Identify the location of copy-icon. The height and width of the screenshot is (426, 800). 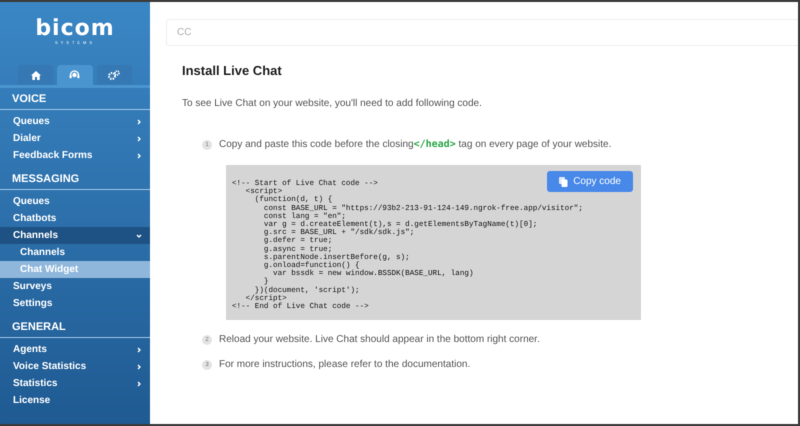
(563, 181).